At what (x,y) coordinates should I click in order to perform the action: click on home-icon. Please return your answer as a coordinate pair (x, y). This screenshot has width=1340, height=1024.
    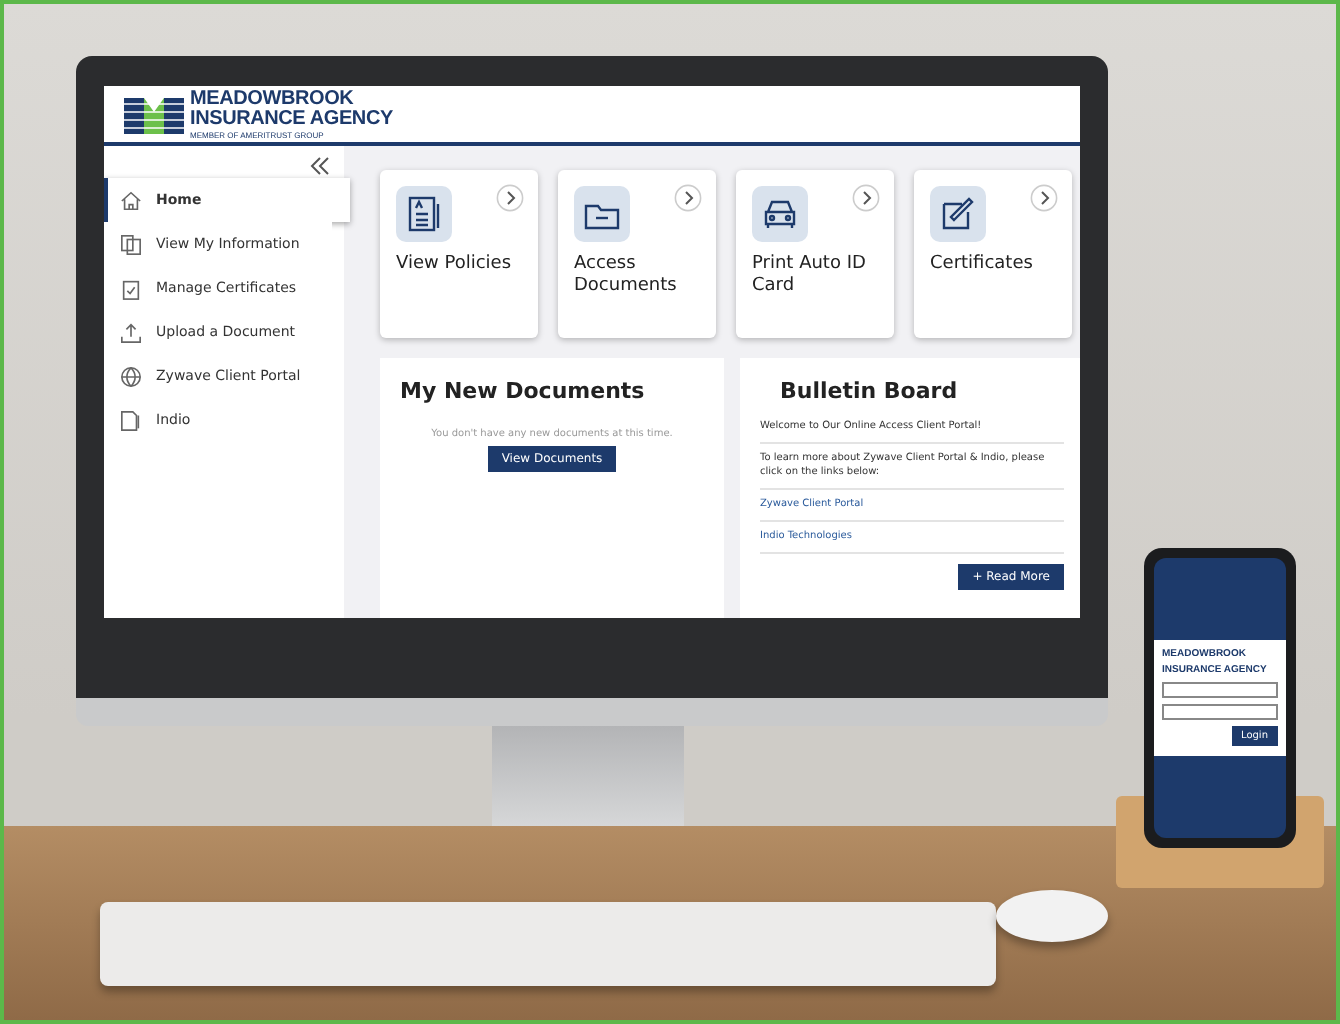
    Looking at the image, I should click on (131, 200).